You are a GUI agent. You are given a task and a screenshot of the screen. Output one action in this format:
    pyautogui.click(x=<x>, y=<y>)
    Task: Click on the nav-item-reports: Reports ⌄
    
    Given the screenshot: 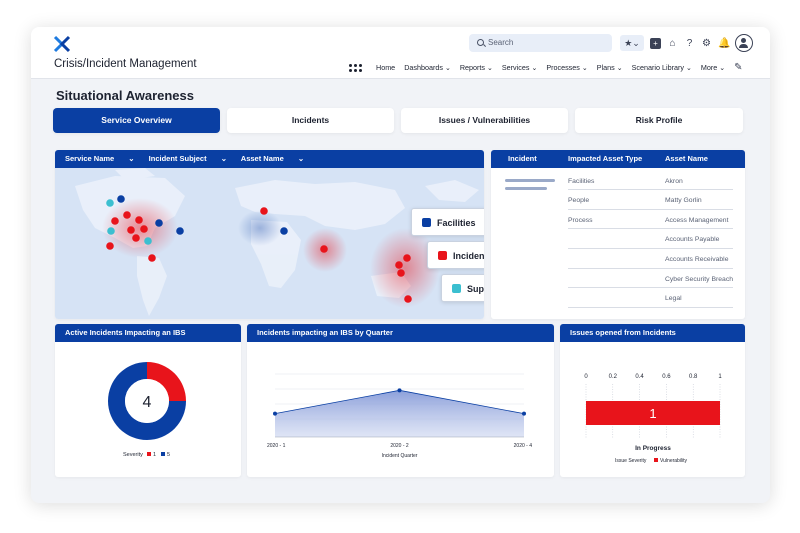 What is the action you would take?
    pyautogui.click(x=476, y=67)
    